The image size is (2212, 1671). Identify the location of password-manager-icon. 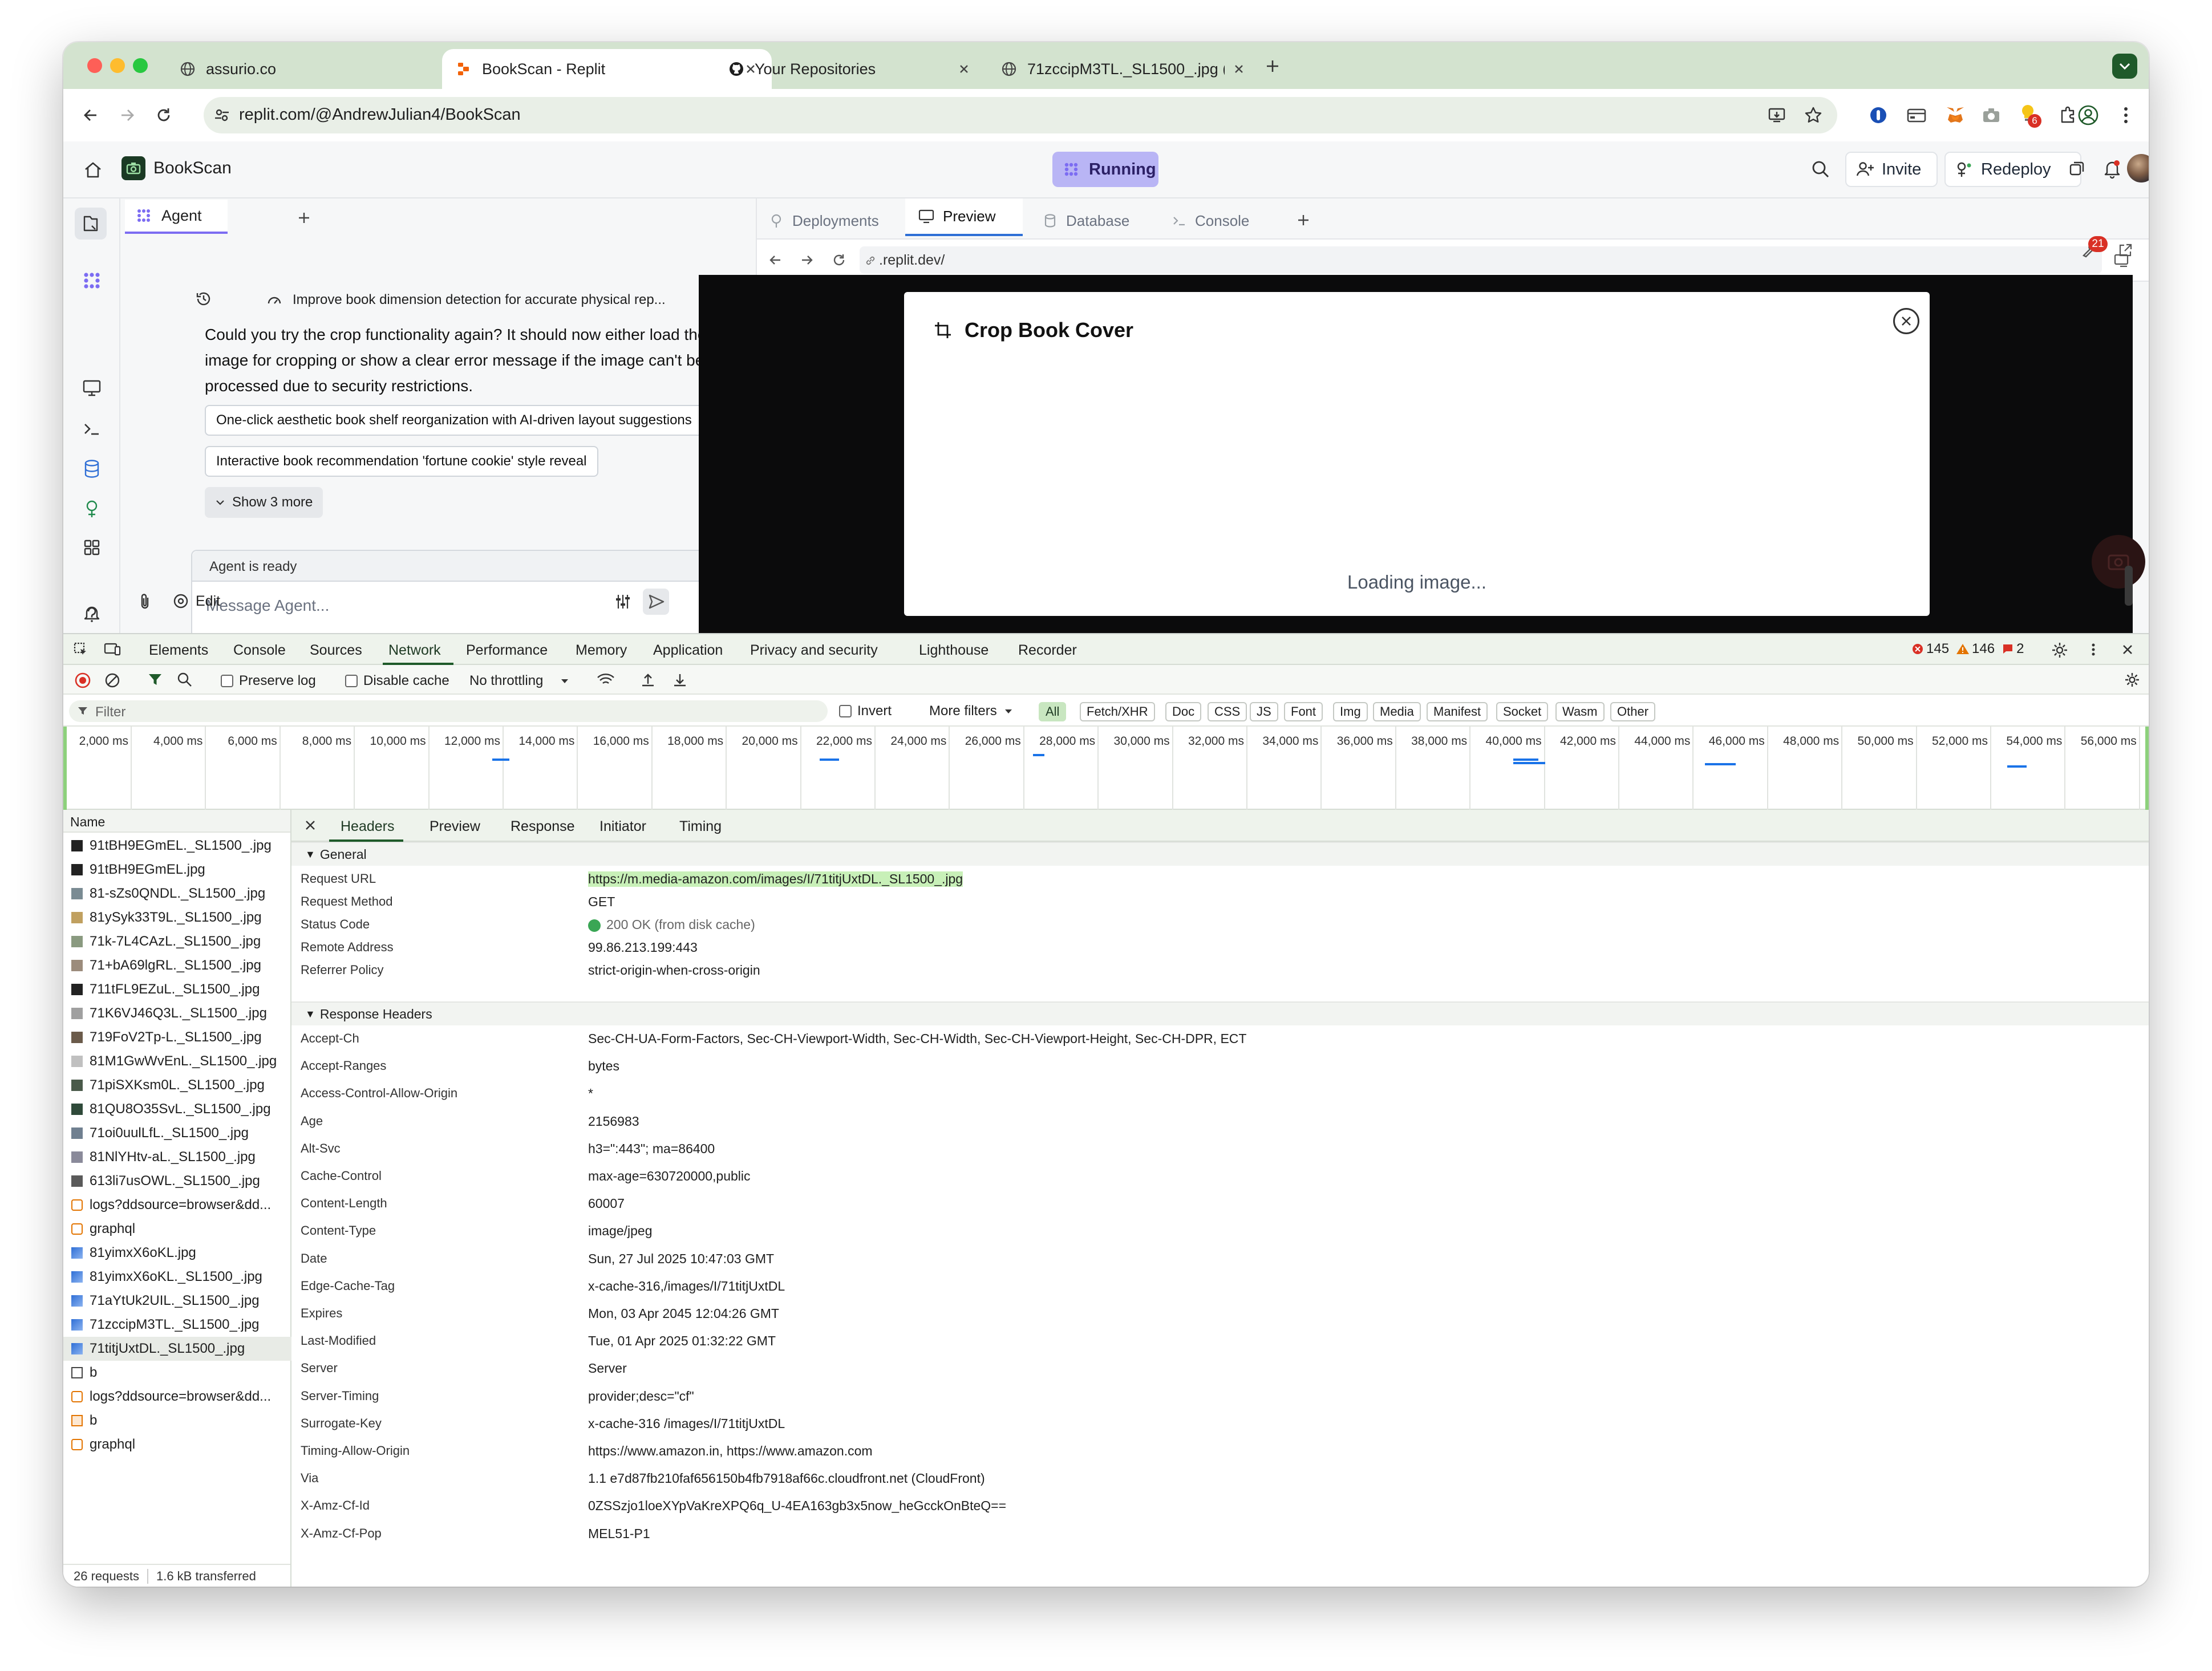
(1878, 115).